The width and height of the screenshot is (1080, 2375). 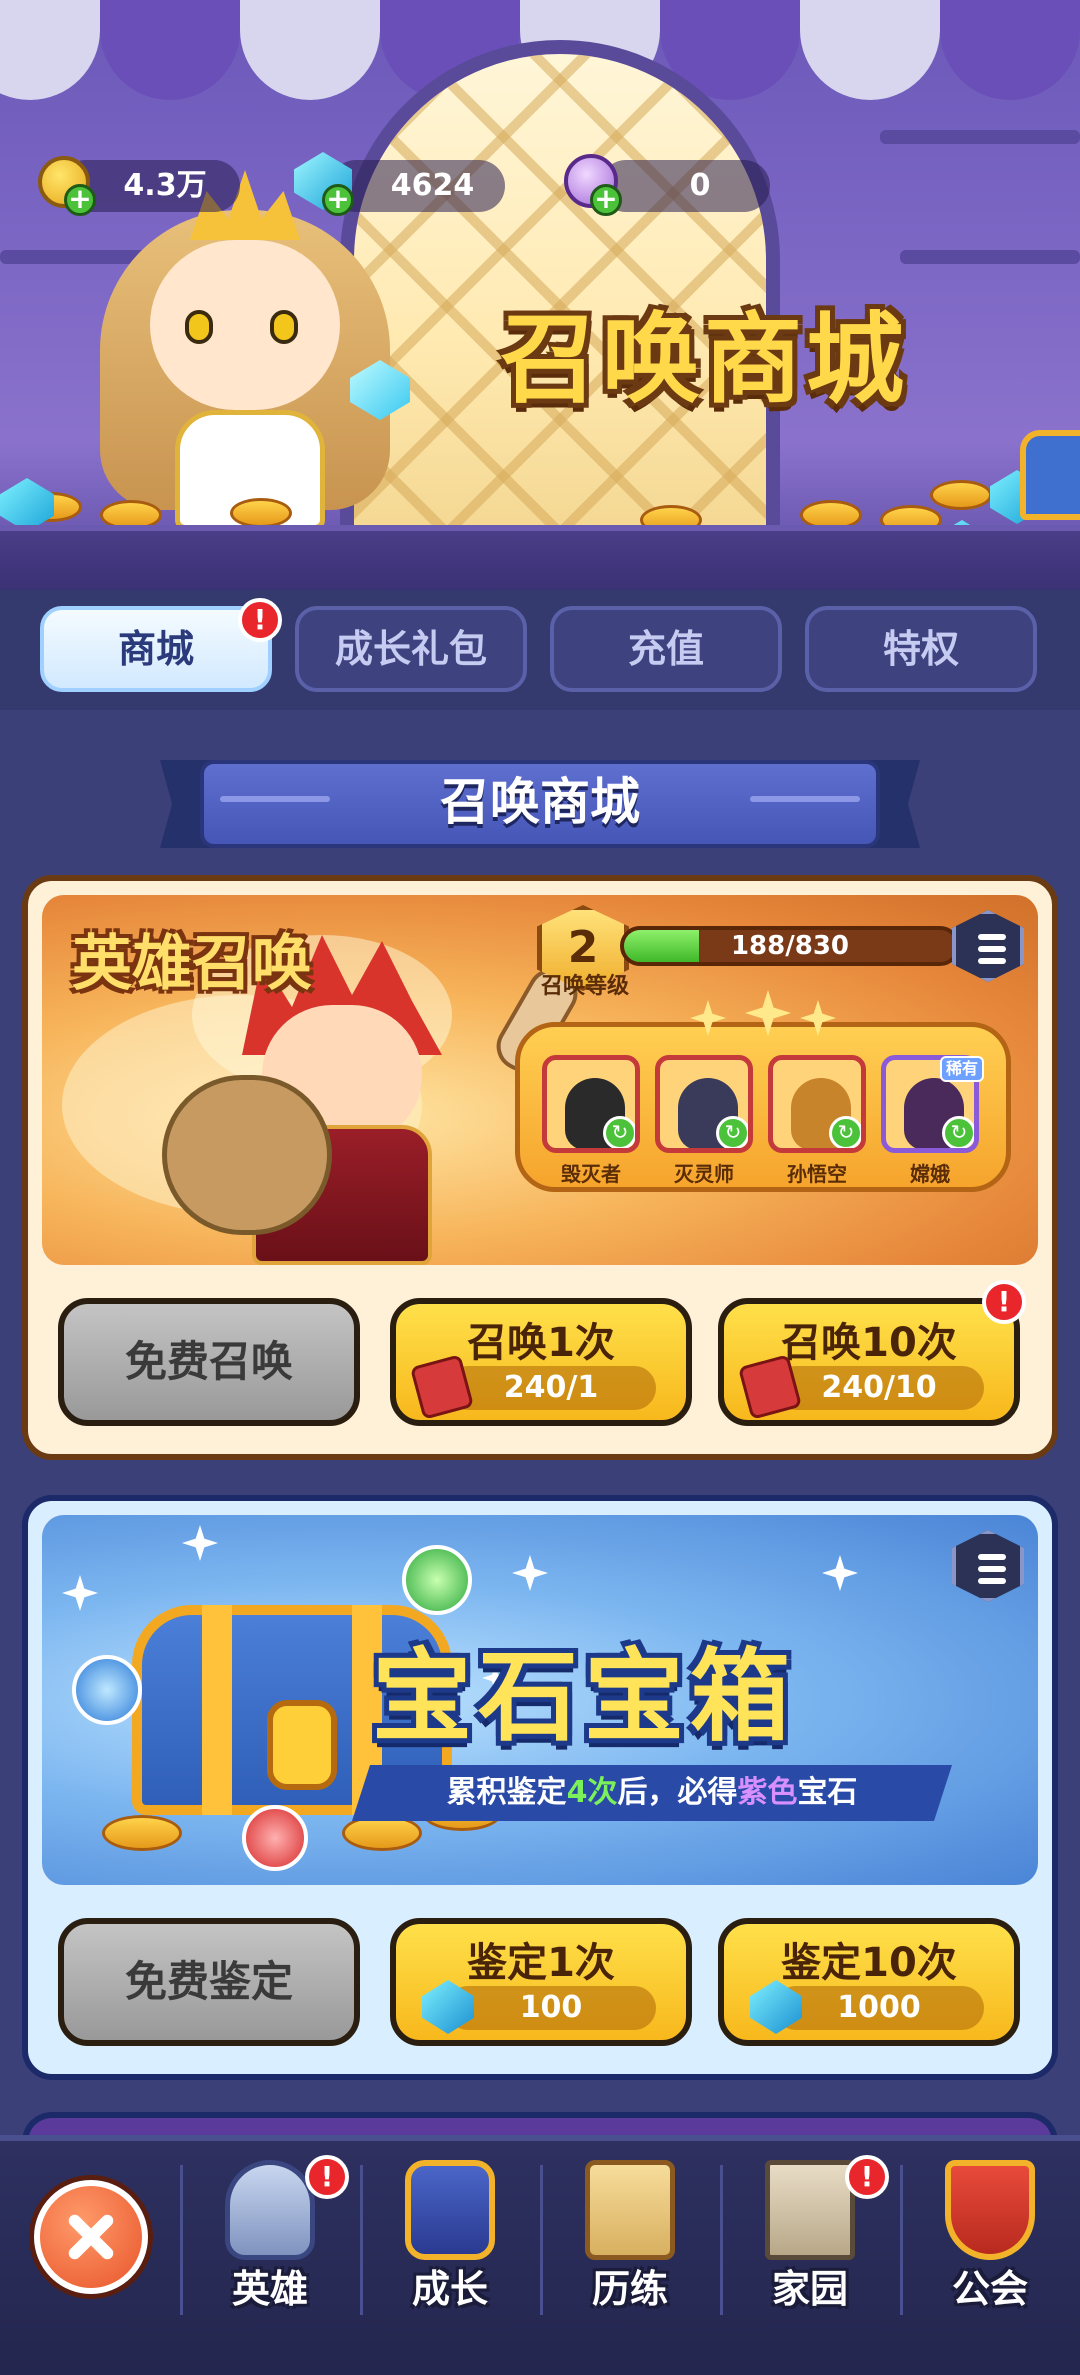 I want to click on summon-once-cost: 240/1, so click(x=551, y=1388).